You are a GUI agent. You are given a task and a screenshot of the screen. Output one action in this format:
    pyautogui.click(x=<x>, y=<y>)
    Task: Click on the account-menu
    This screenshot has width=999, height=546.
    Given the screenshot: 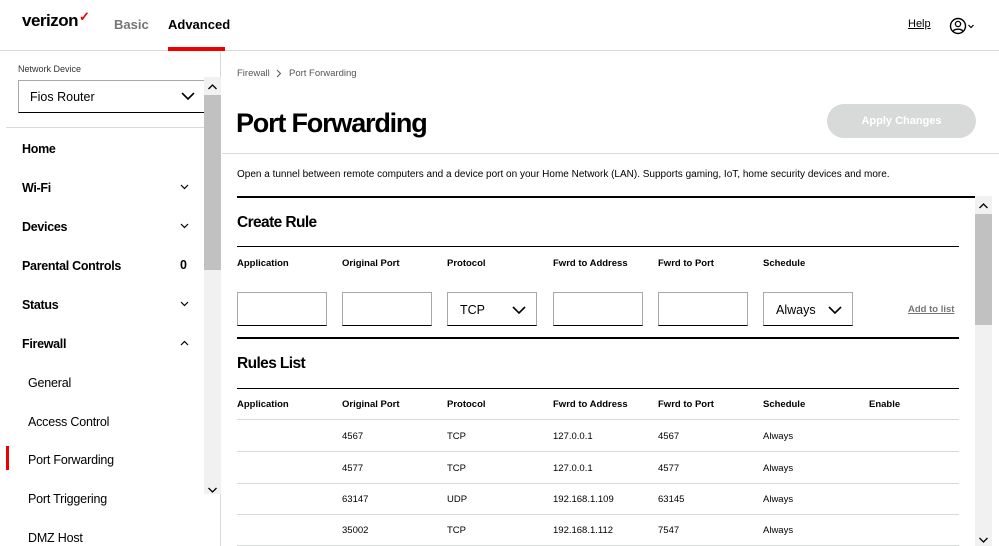 What is the action you would take?
    pyautogui.click(x=963, y=26)
    